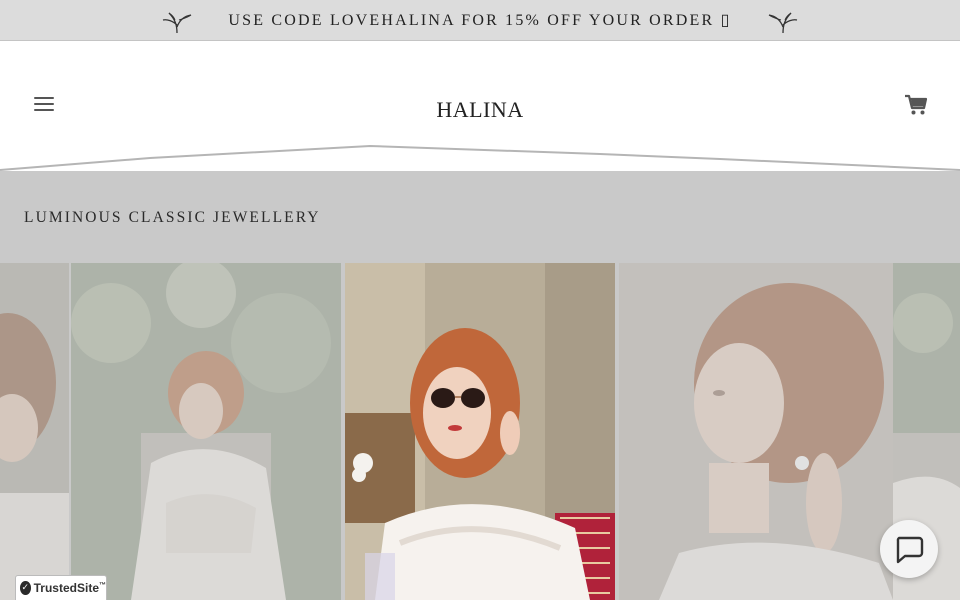  I want to click on chat-bubble-icon, so click(910, 550).